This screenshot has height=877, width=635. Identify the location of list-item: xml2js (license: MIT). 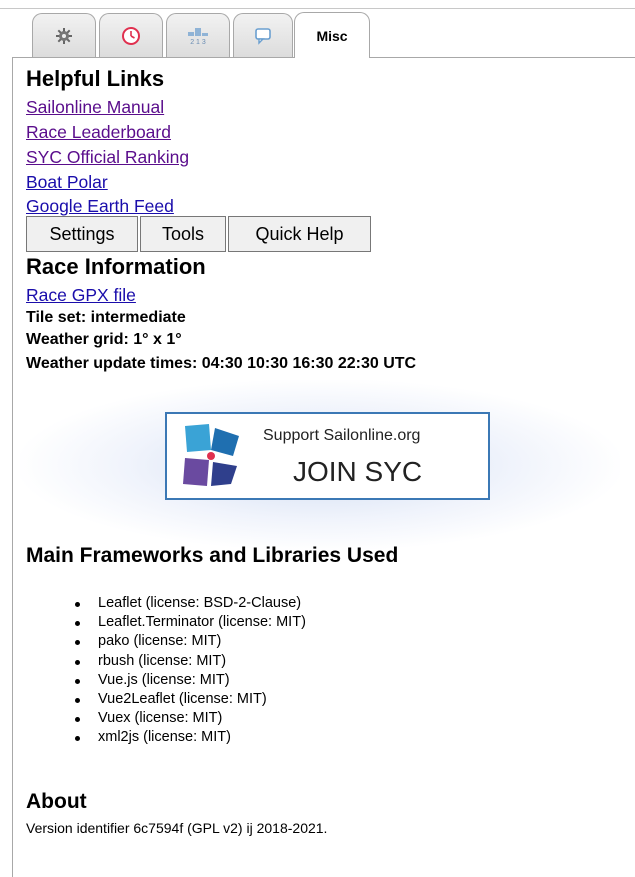
(190, 737).